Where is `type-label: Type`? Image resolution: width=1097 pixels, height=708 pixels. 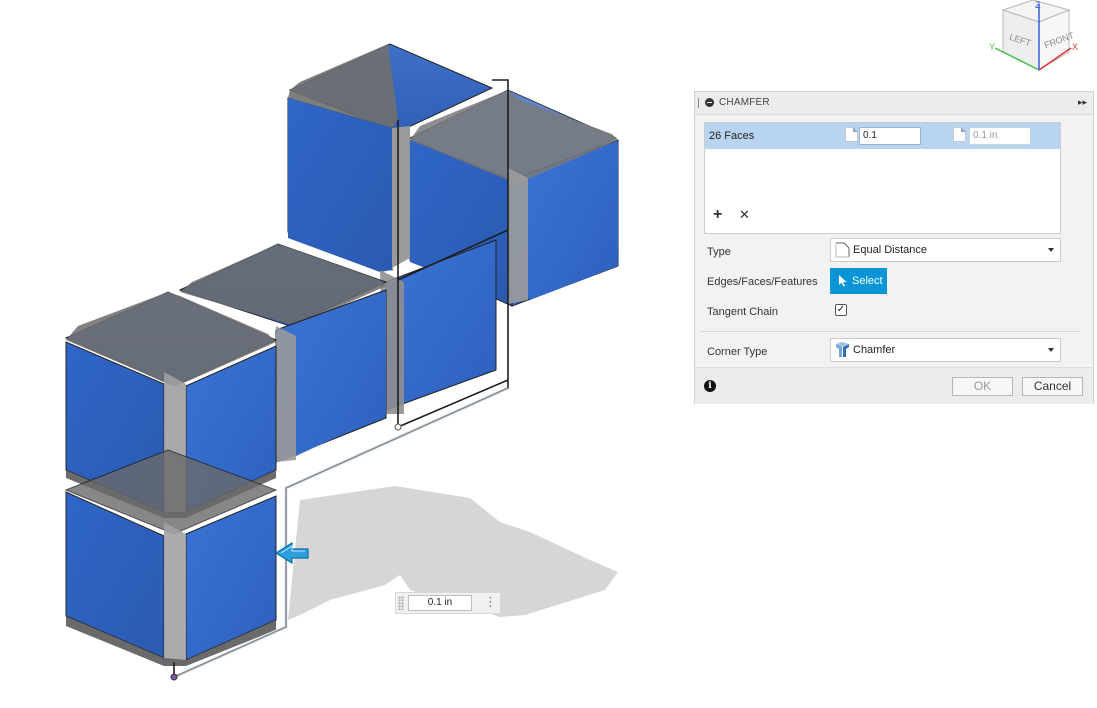
type-label: Type is located at coordinates (719, 252).